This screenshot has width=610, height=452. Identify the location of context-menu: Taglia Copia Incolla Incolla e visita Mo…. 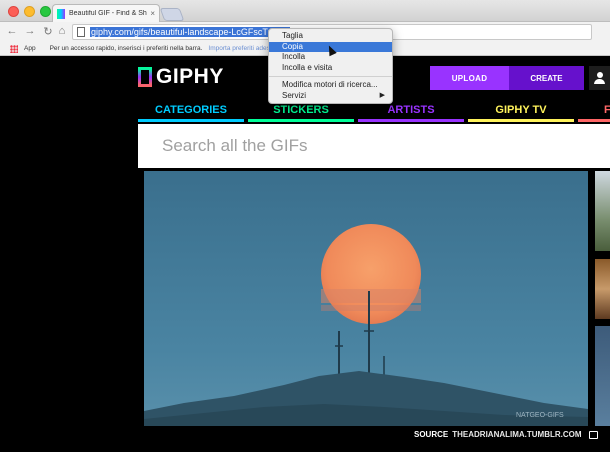
(330, 66).